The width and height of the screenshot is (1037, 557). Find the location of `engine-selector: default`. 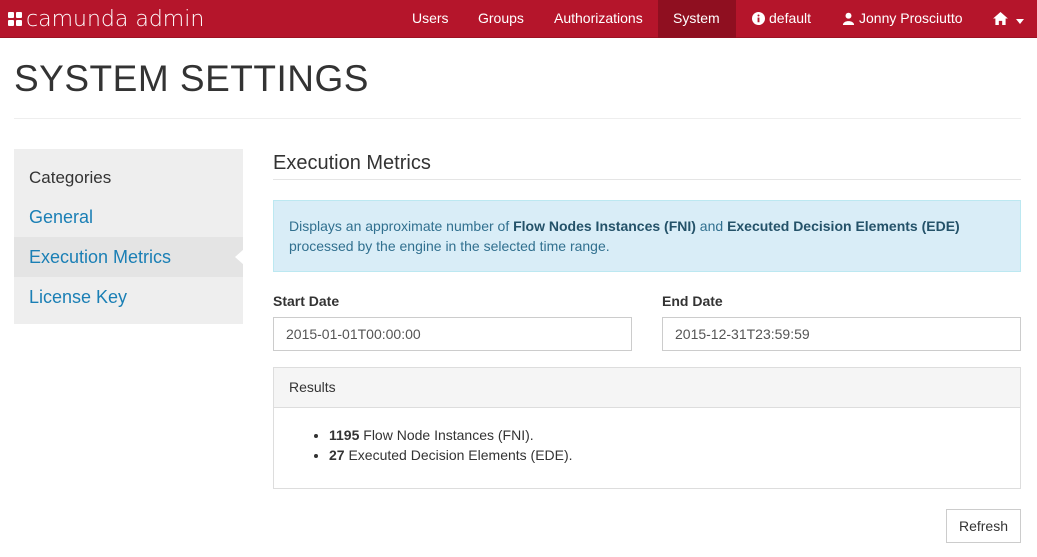

engine-selector: default is located at coordinates (781, 19).